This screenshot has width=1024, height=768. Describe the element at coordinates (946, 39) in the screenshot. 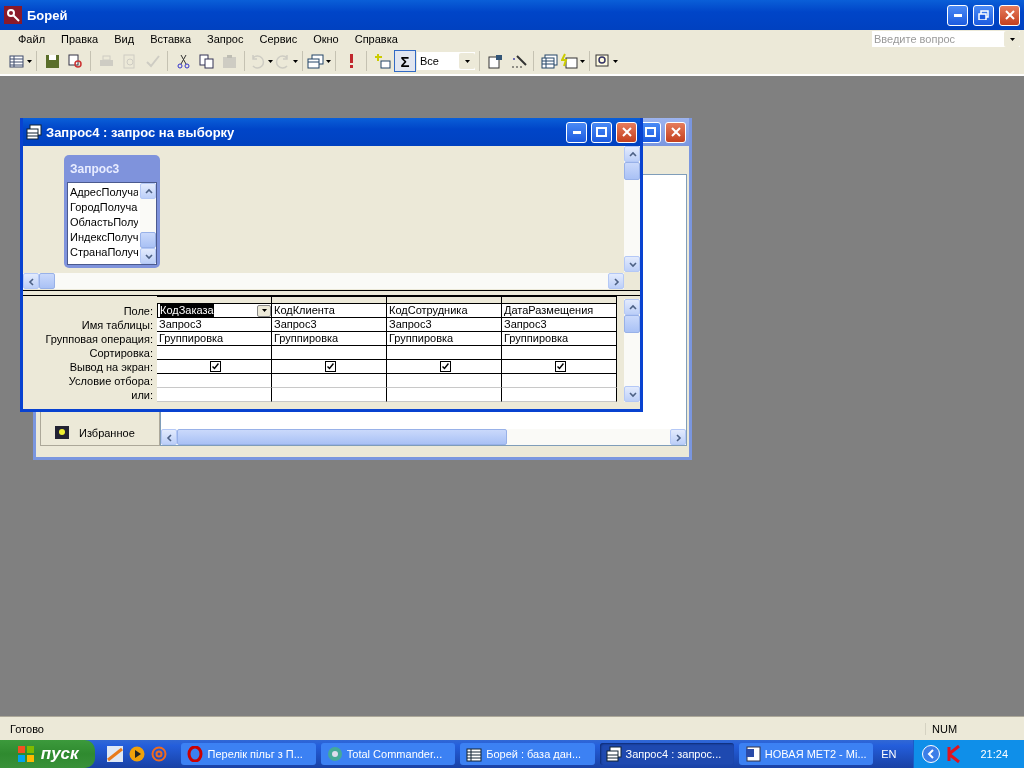

I see `question-field: Введите вопрос` at that location.